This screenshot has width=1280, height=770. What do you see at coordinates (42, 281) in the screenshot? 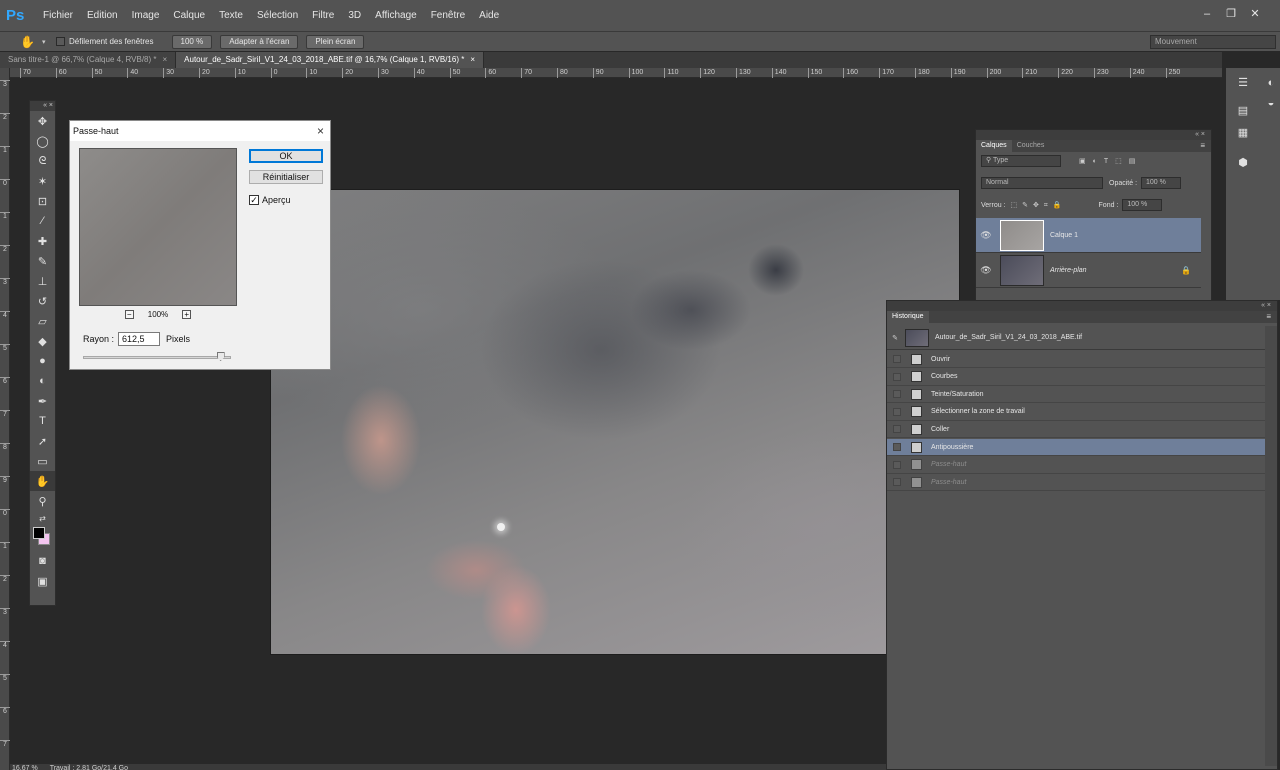
I see `stamp-icon: ⊥` at bounding box center [42, 281].